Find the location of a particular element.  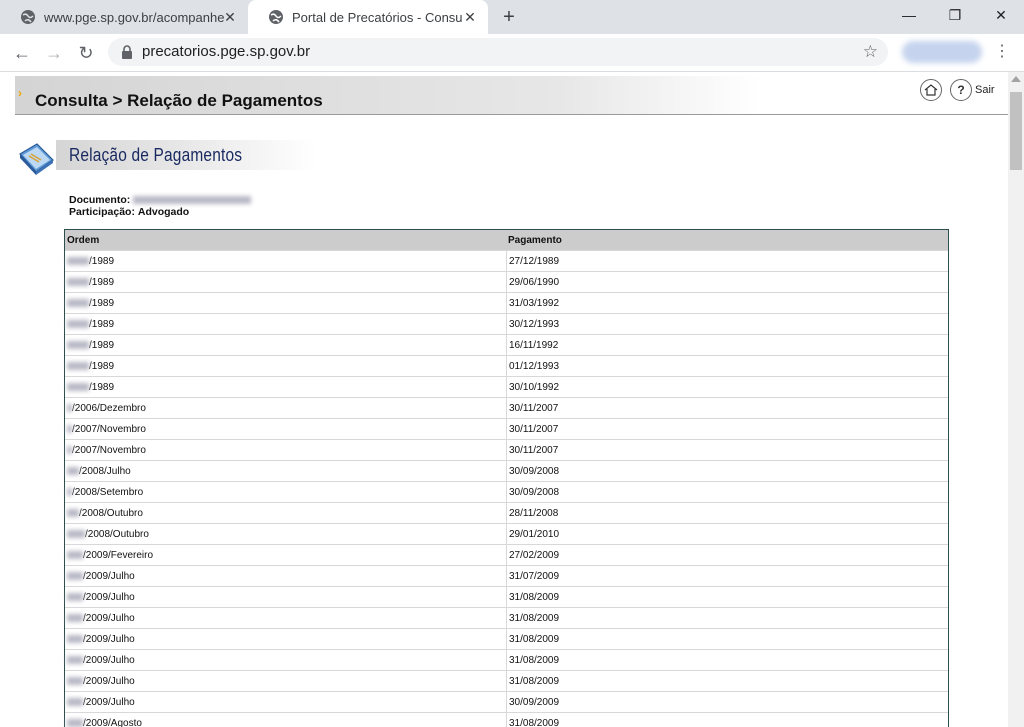

help-icon: ? is located at coordinates (961, 90).